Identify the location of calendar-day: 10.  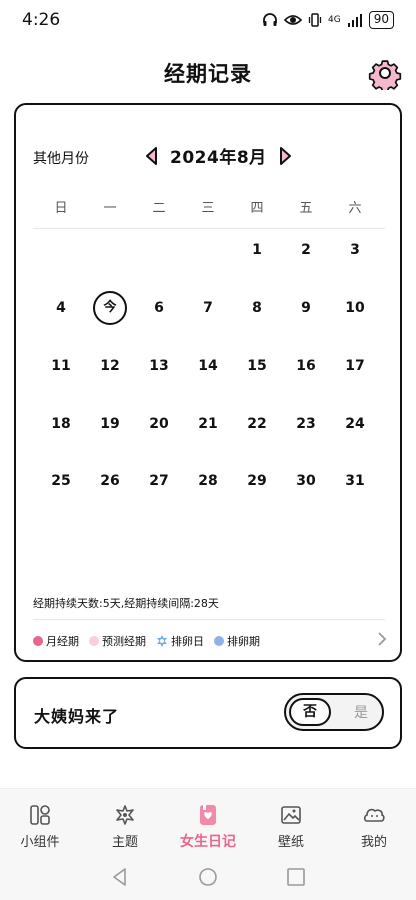
(355, 308).